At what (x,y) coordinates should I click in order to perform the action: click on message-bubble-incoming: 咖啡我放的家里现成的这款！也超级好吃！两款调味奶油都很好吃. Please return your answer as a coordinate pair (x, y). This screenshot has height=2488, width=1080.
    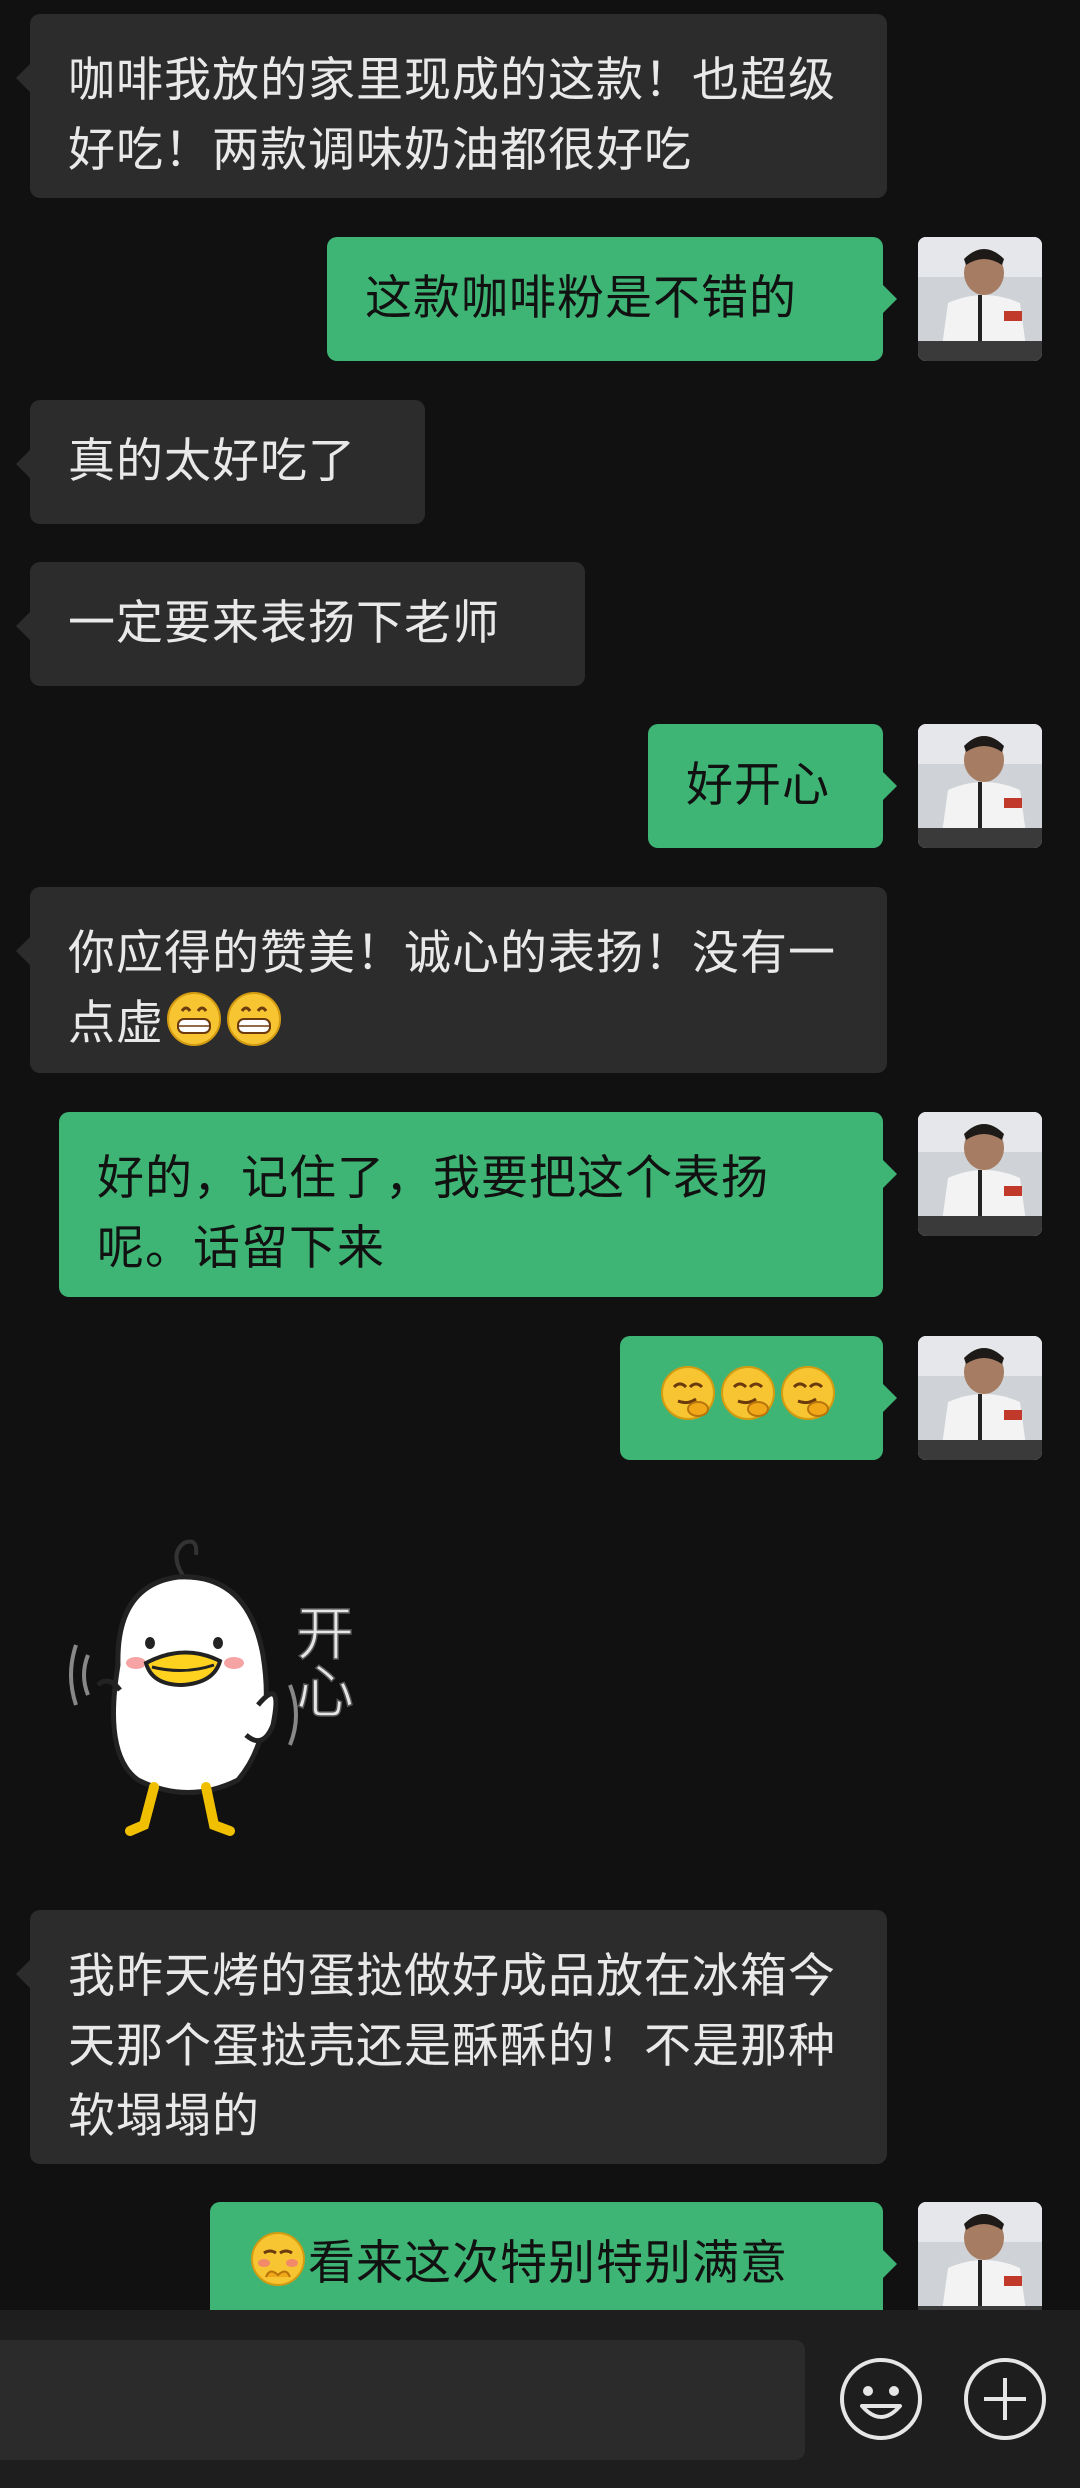
    Looking at the image, I should click on (451, 106).